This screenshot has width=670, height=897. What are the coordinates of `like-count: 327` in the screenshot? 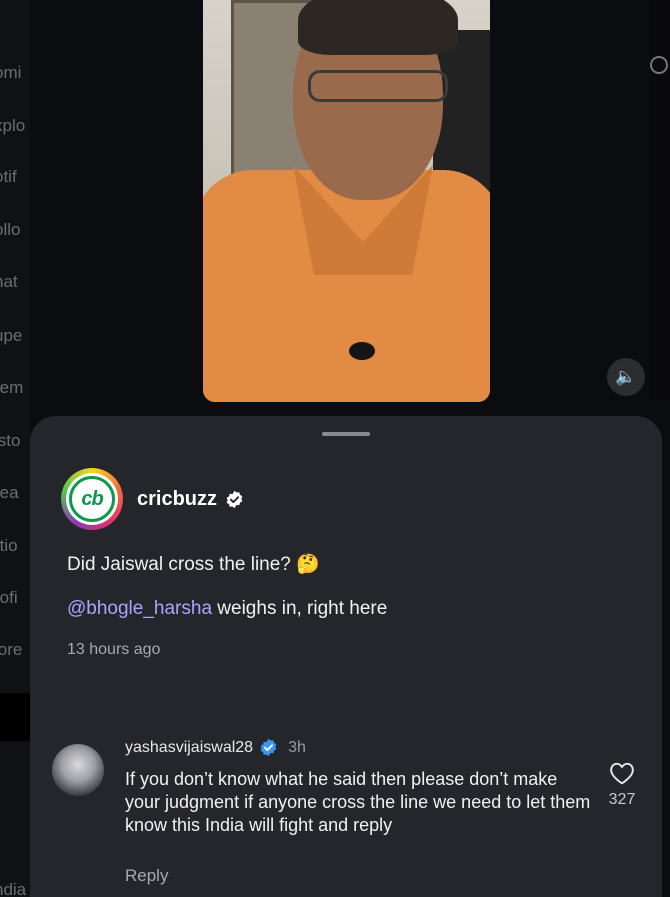 It's located at (622, 799).